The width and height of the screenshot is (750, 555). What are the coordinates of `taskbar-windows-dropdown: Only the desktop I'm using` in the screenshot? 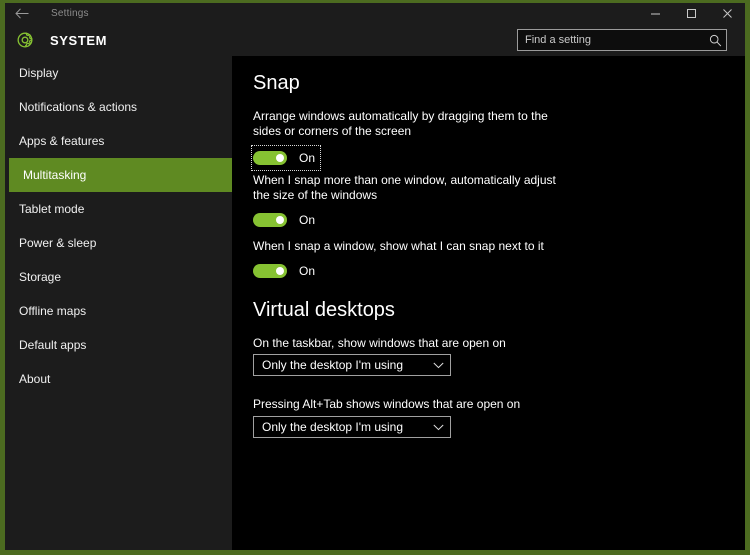 It's located at (352, 365).